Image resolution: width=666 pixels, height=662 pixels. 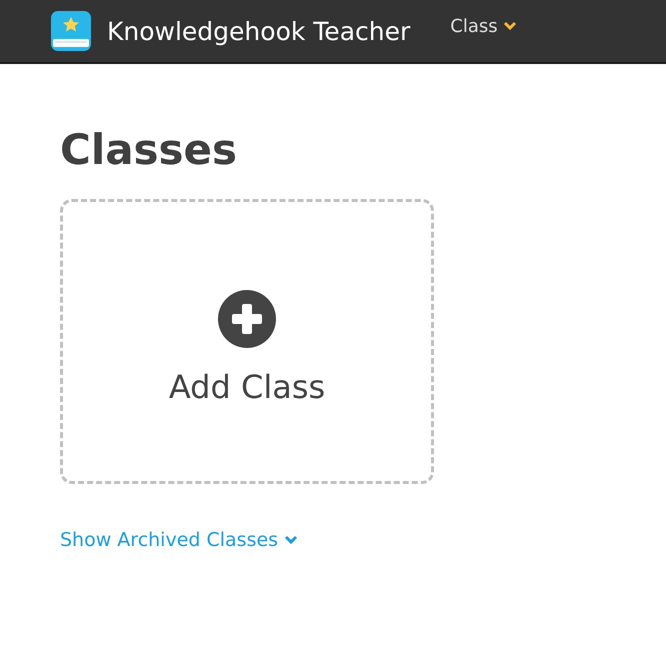 I want to click on plus-circle-icon, so click(x=247, y=319).